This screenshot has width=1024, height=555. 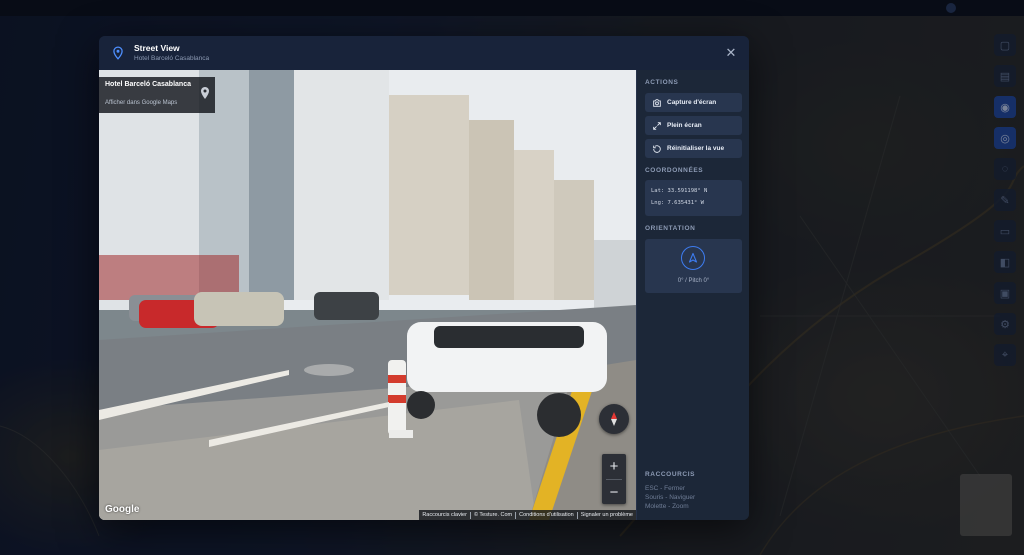 I want to click on coordinates-heading: COORDONNÉES, so click(x=674, y=170).